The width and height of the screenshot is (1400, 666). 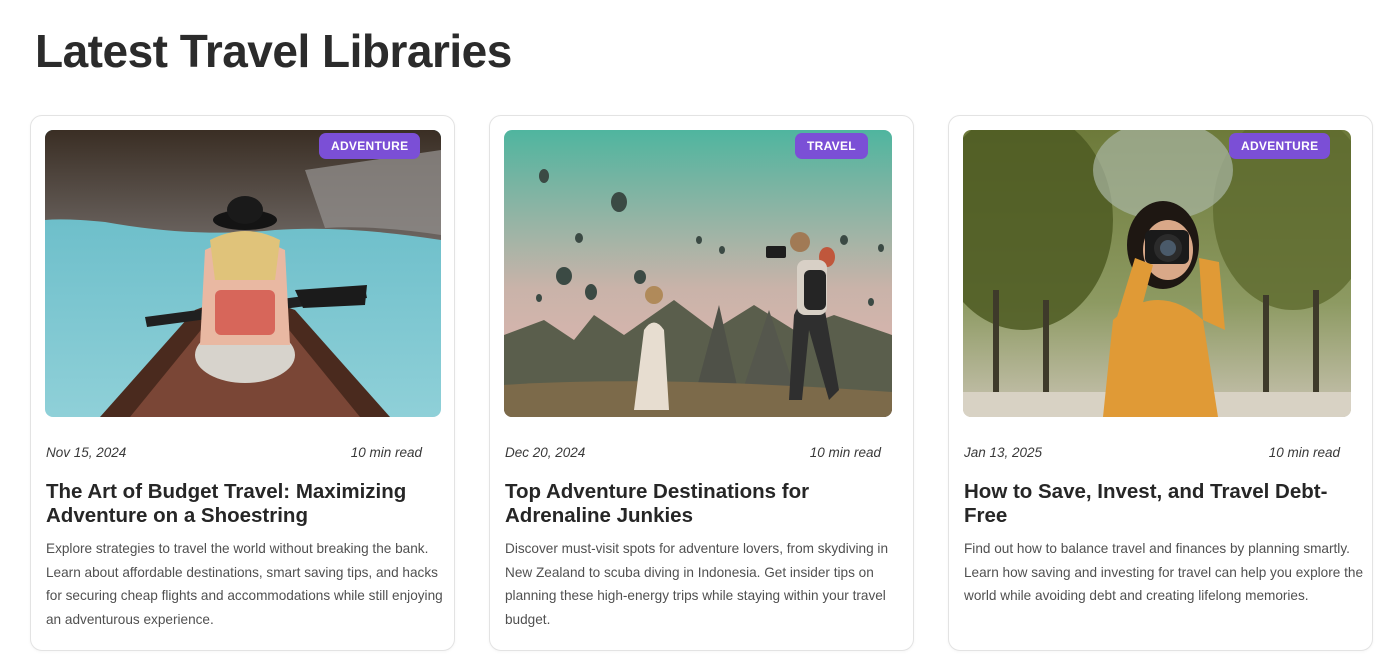 I want to click on canoe-lake-illustration, so click(x=243, y=273).